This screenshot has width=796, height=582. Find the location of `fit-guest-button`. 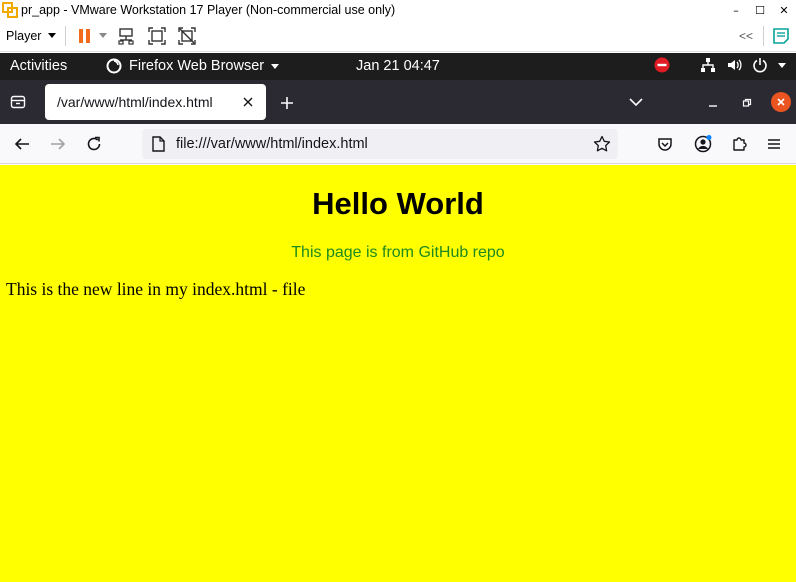

fit-guest-button is located at coordinates (157, 36).